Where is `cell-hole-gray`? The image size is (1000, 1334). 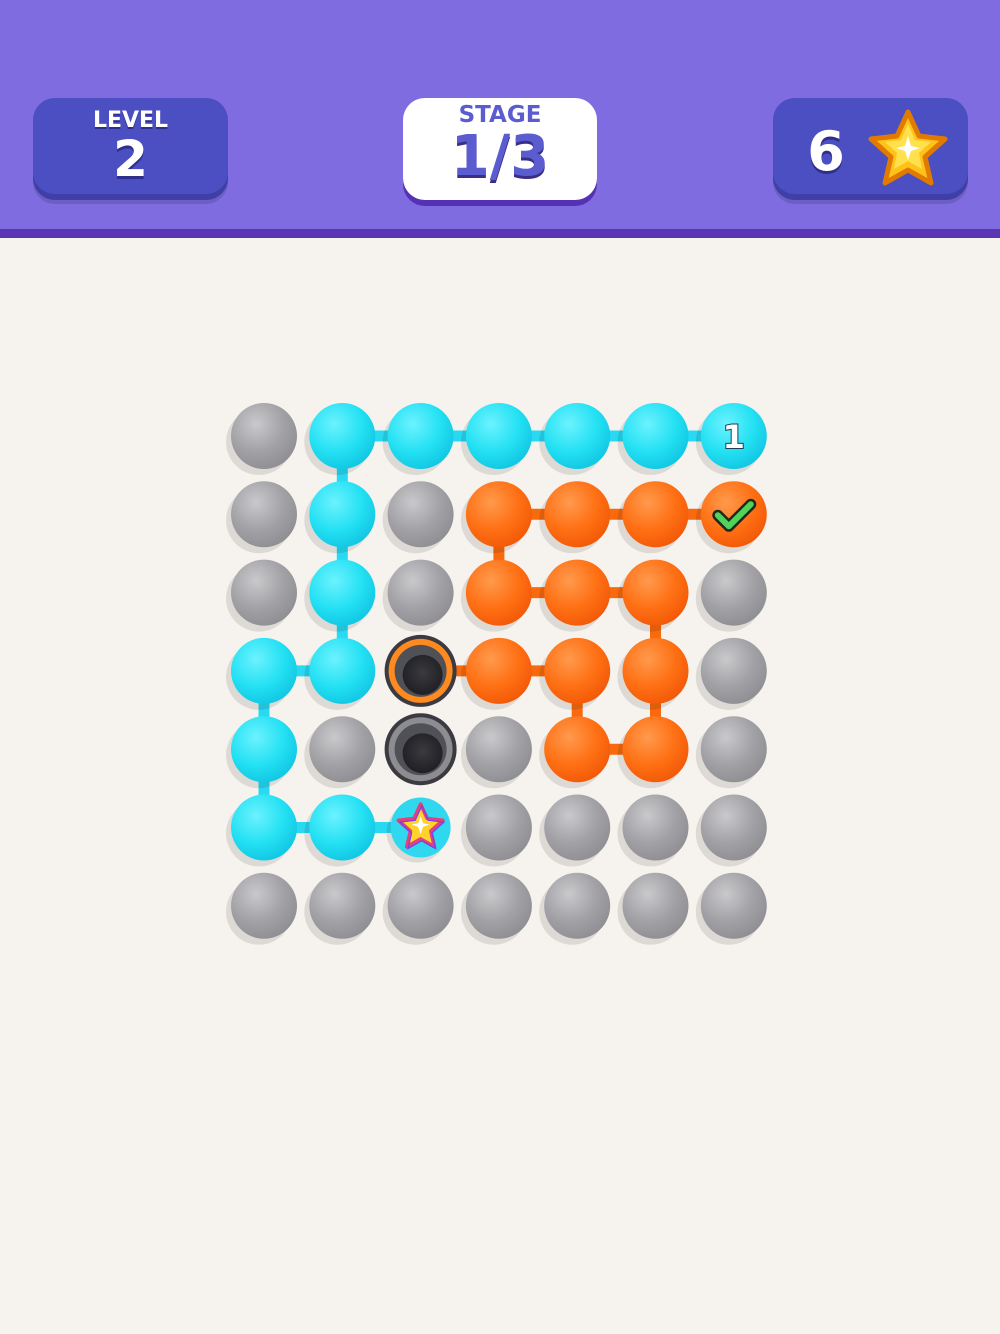
cell-hole-gray is located at coordinates (420, 749).